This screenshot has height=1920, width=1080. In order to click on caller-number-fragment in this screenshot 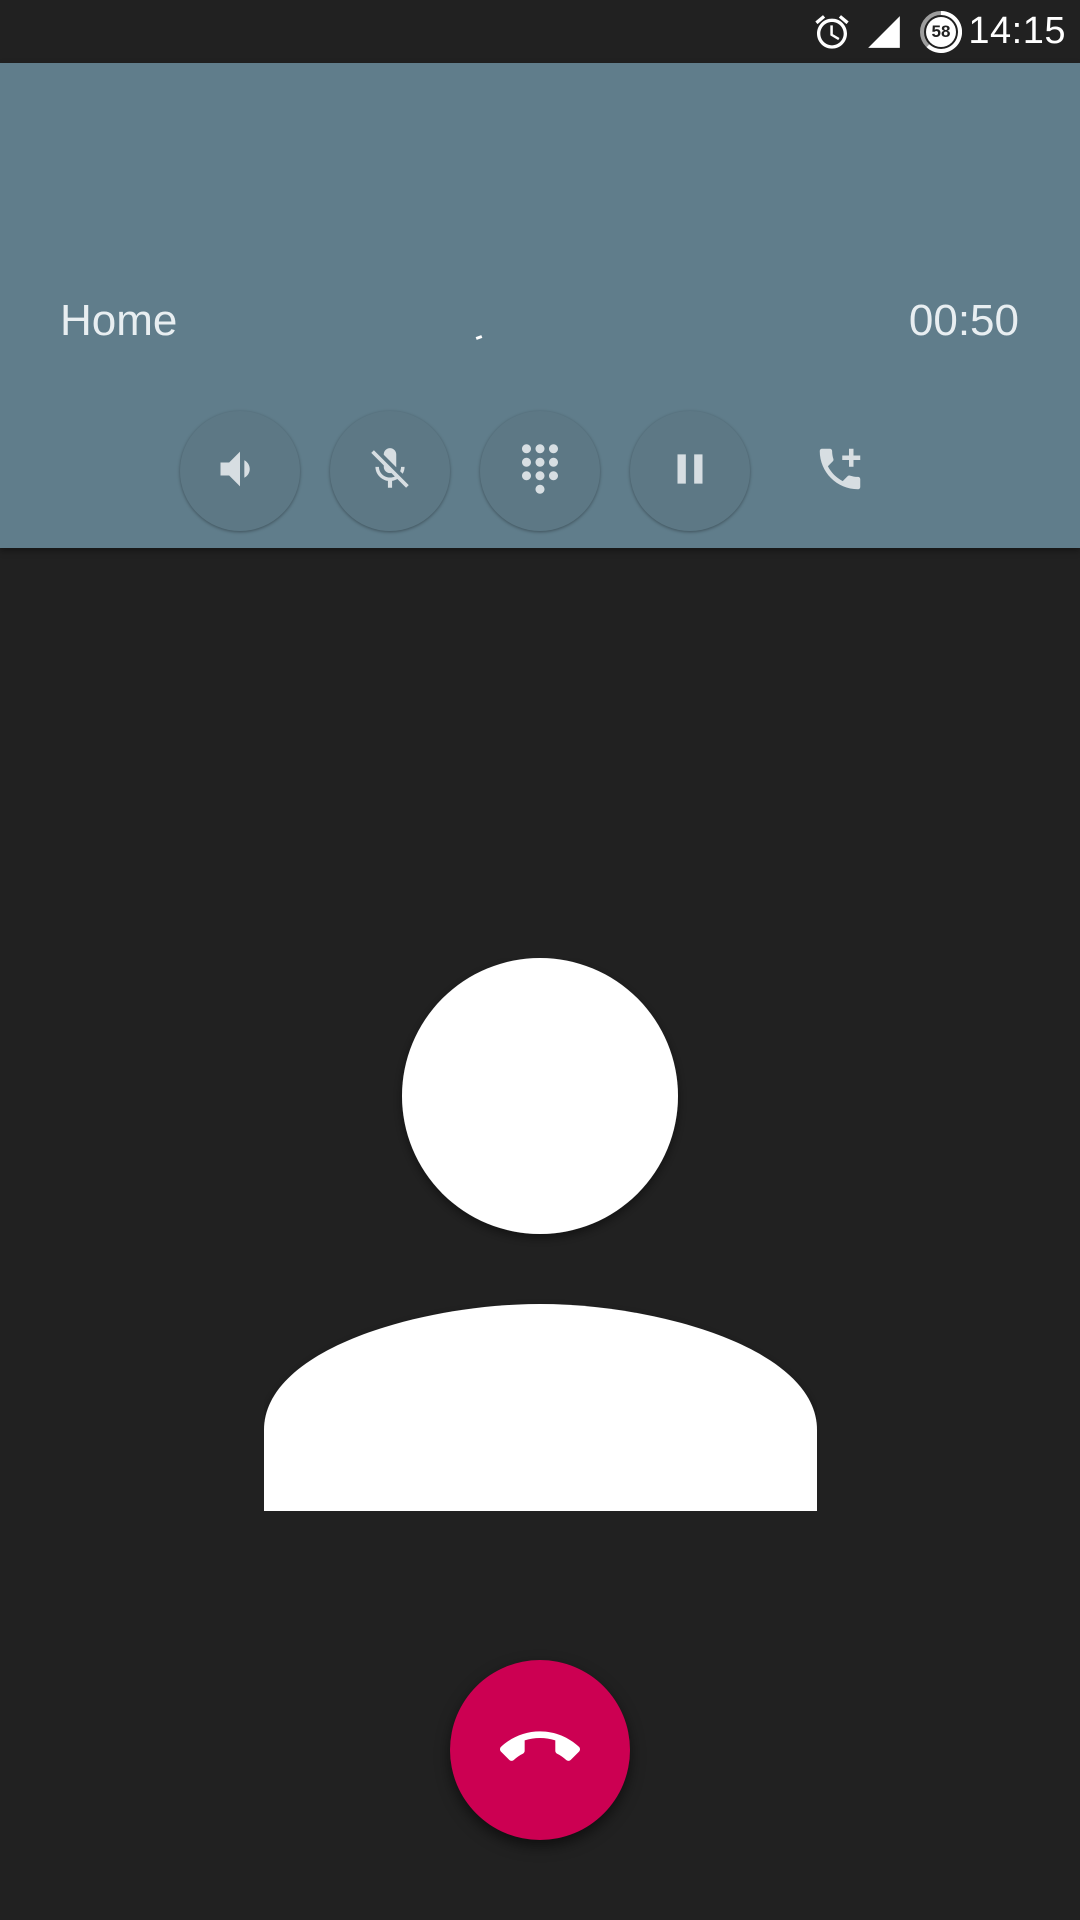, I will do `click(479, 337)`.